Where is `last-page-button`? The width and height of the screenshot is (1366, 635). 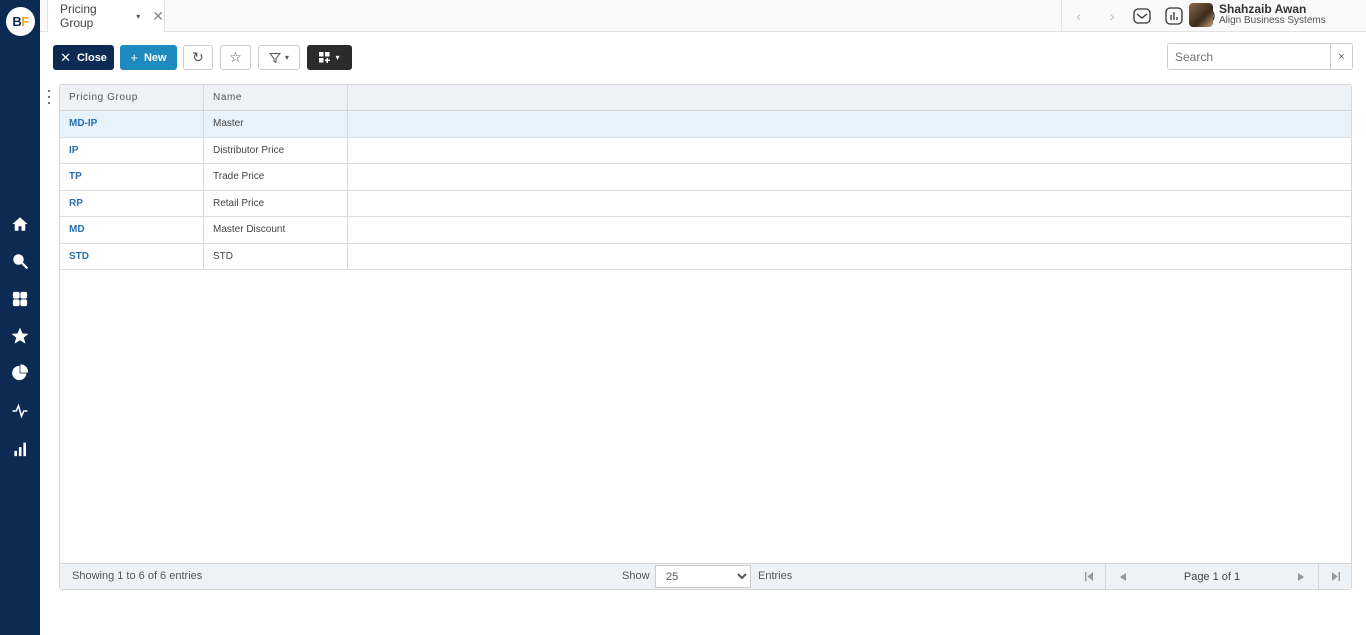 last-page-button is located at coordinates (1334, 576).